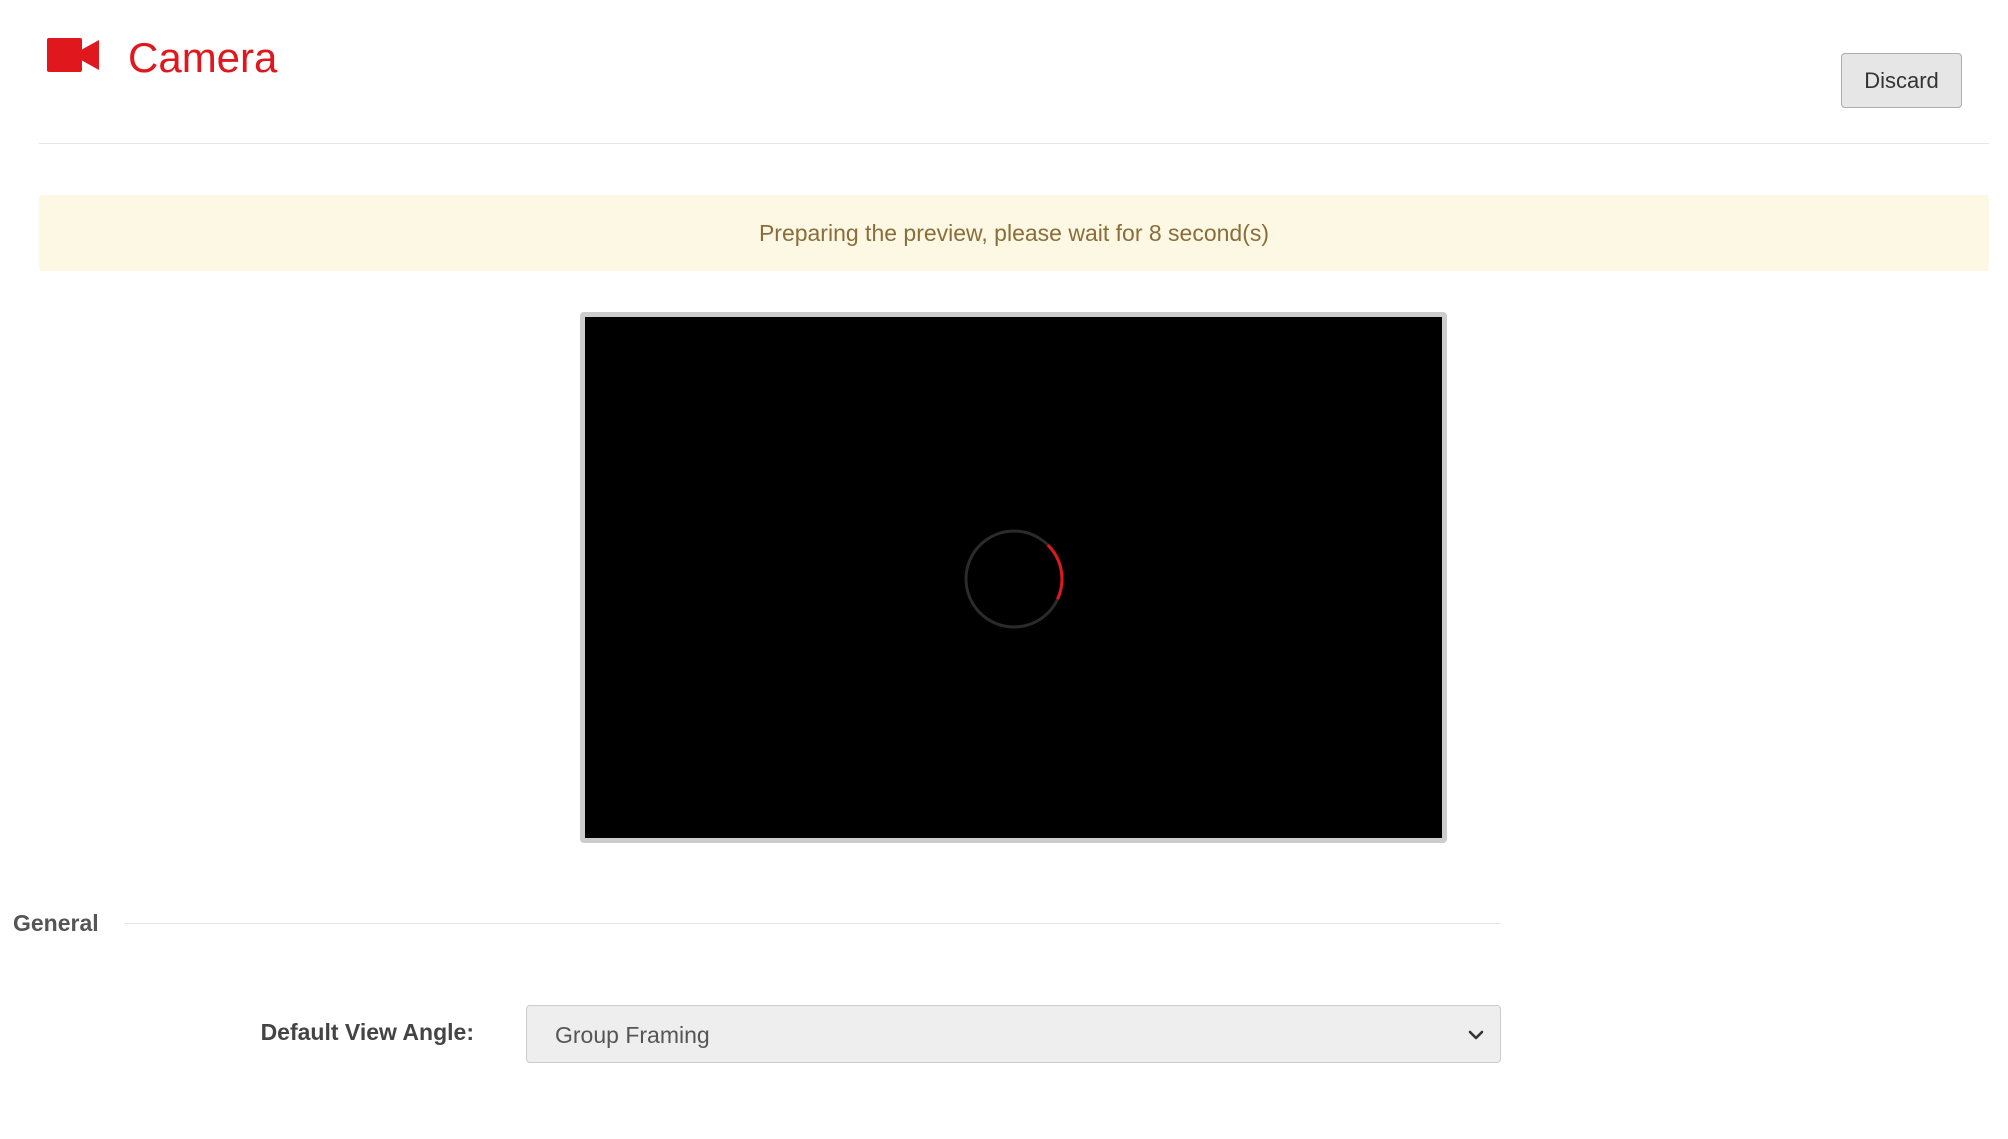  What do you see at coordinates (812, 923) in the screenshot?
I see `section-divider` at bounding box center [812, 923].